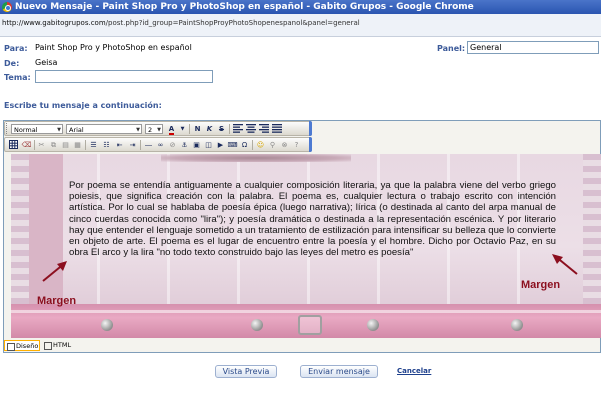 This screenshot has width=601, height=412. What do you see at coordinates (104, 129) in the screenshot?
I see `font-dropdown: Arial ▼` at bounding box center [104, 129].